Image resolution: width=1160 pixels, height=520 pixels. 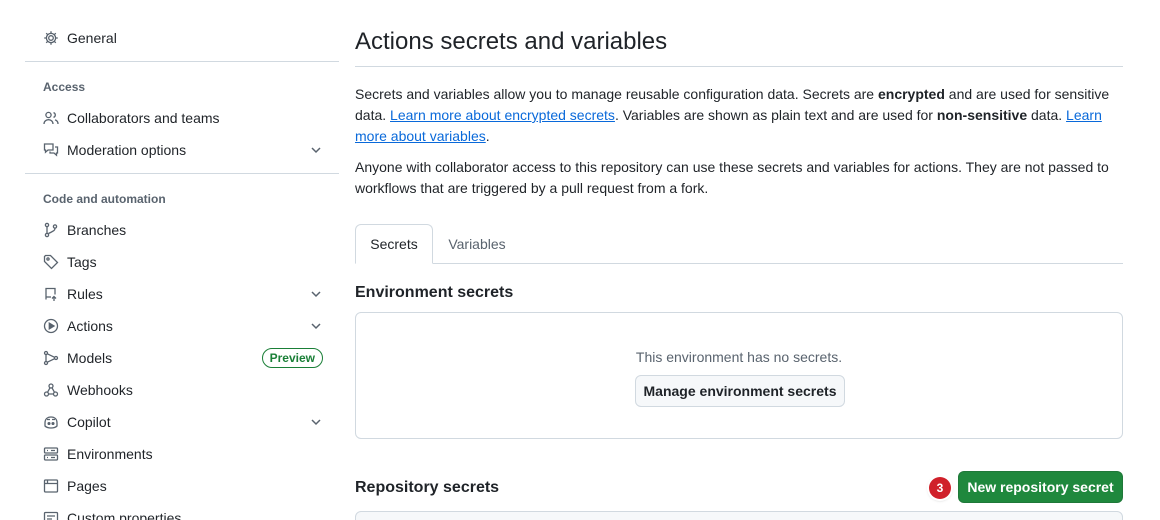 I want to click on sidebar-item-label: Environments, so click(x=110, y=454).